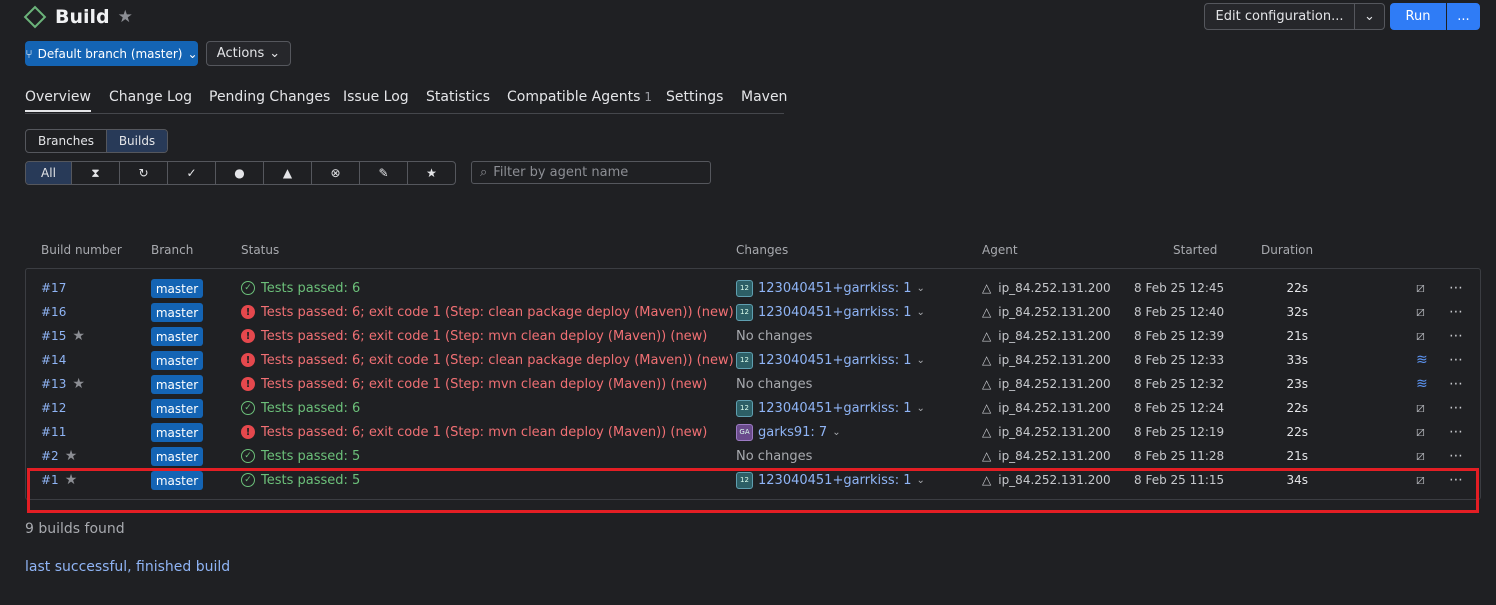 Image resolution: width=1496 pixels, height=605 pixels. Describe the element at coordinates (95, 173) in the screenshot. I see `hourglass-icon: ⧗` at that location.